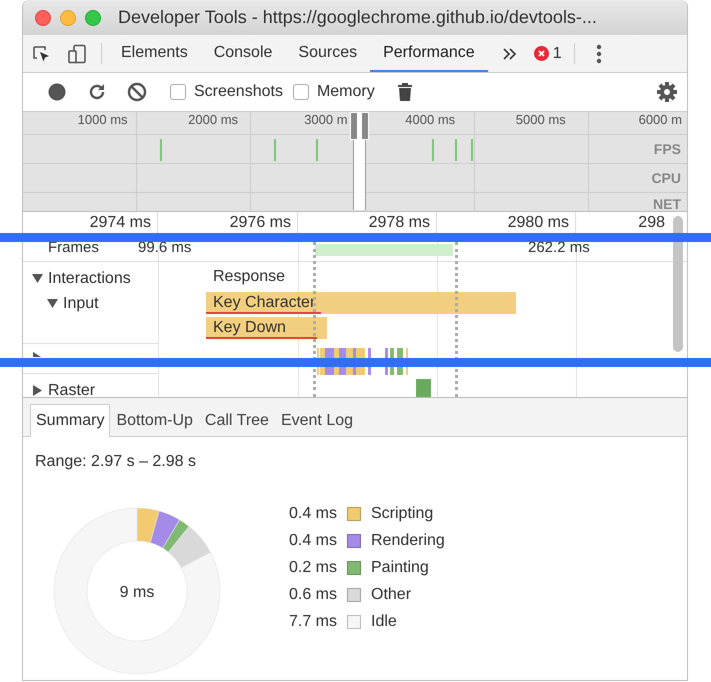 The width and height of the screenshot is (711, 682). What do you see at coordinates (667, 149) in the screenshot?
I see `lane-label: FPS` at bounding box center [667, 149].